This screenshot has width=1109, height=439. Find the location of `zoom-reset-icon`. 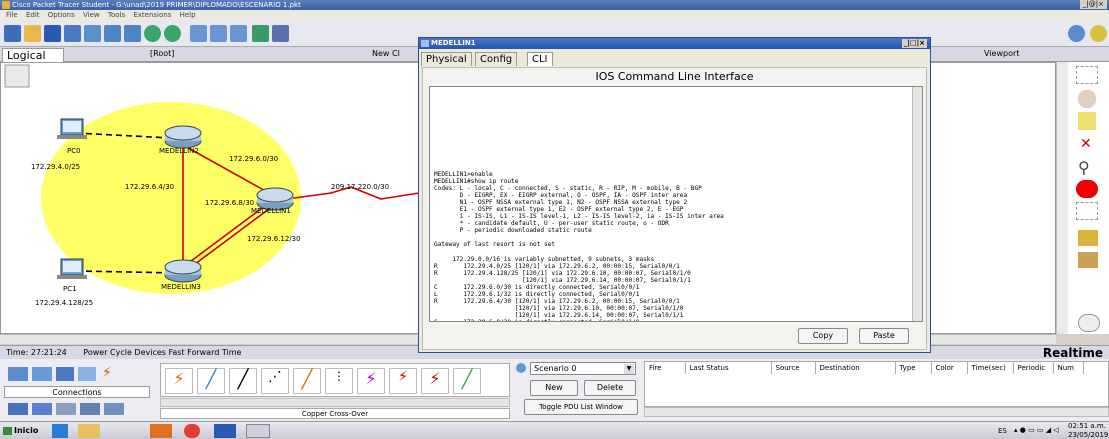

zoom-reset-icon is located at coordinates (218, 33).